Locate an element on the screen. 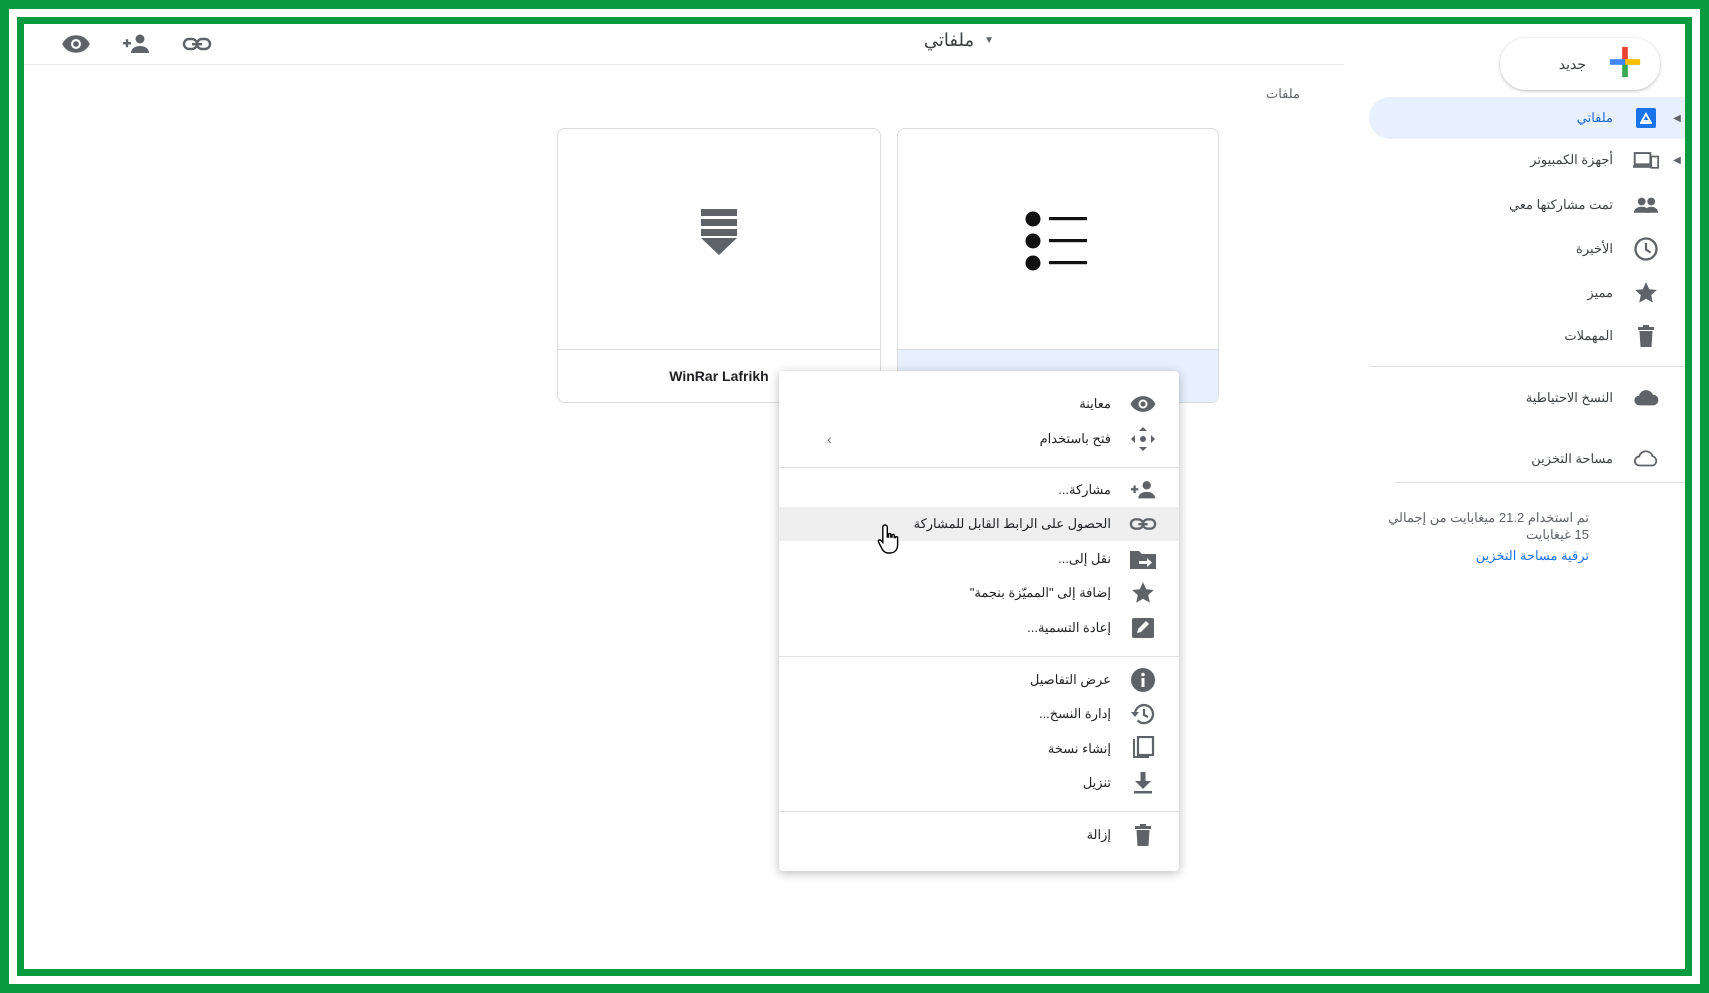  sidebar-item-backups: النسخ الاحتياطية is located at coordinates (1527, 398).